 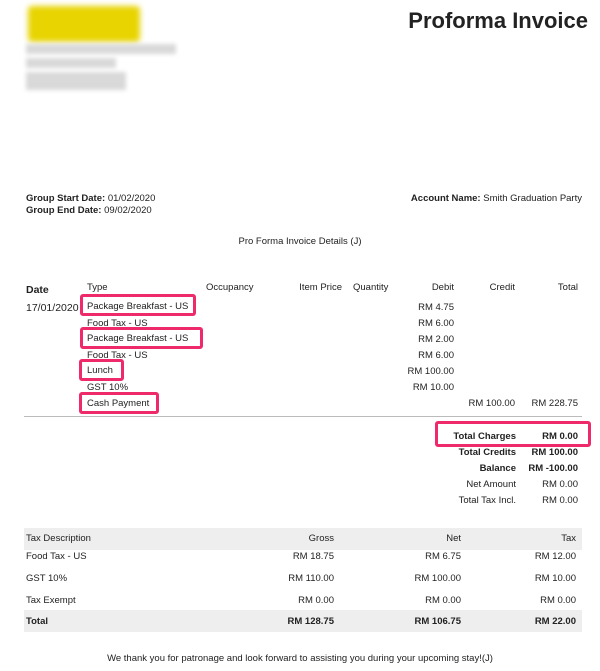 I want to click on tax-total-tax: RM 22.00, so click(x=555, y=621).